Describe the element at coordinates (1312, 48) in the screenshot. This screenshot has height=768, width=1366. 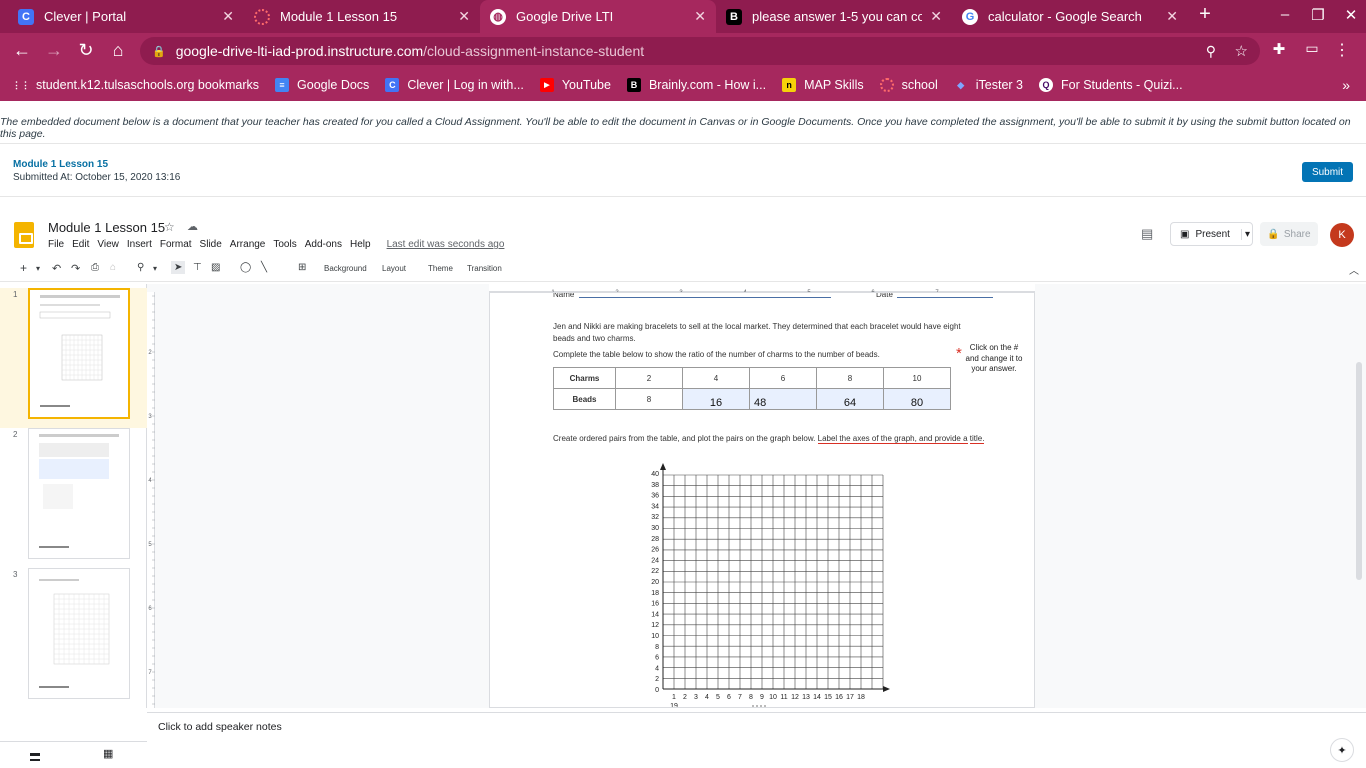
I see `cast-icon: ▭` at that location.